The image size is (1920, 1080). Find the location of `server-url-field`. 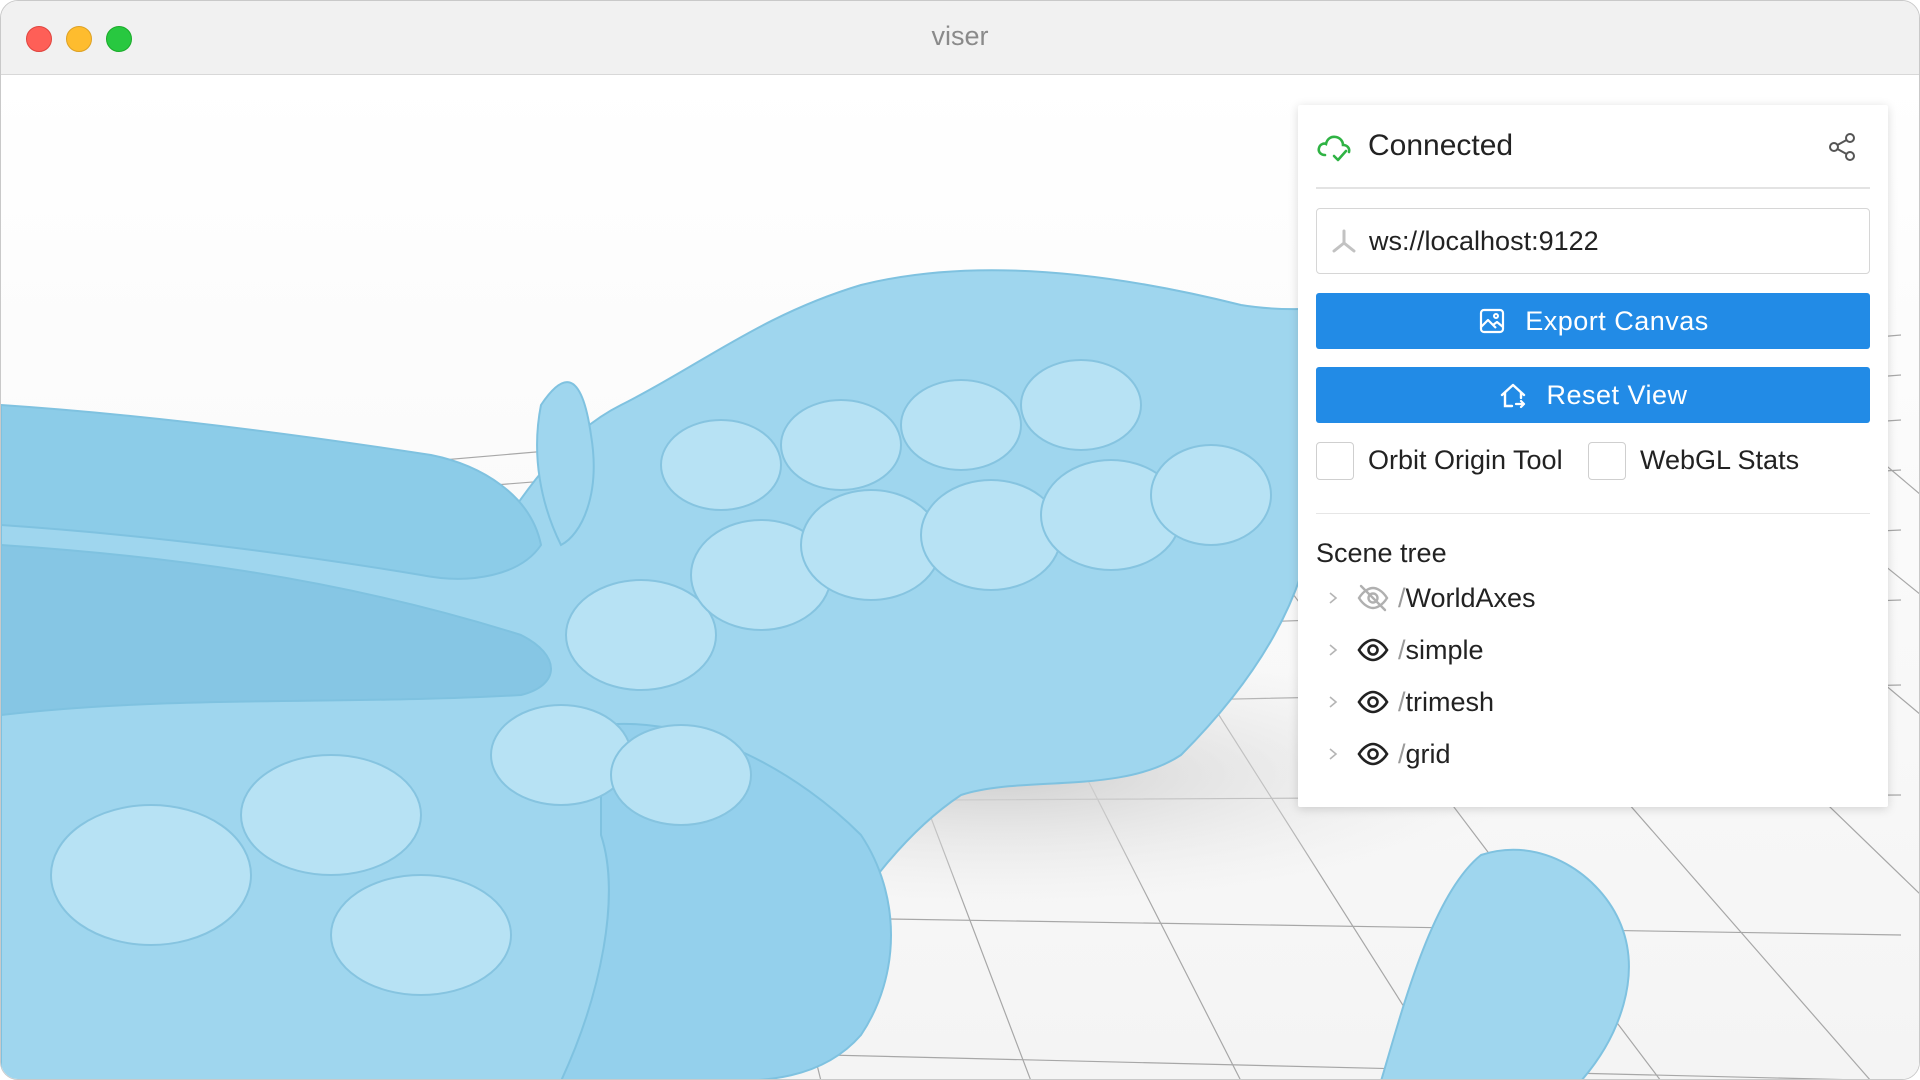

server-url-field is located at coordinates (1593, 241).